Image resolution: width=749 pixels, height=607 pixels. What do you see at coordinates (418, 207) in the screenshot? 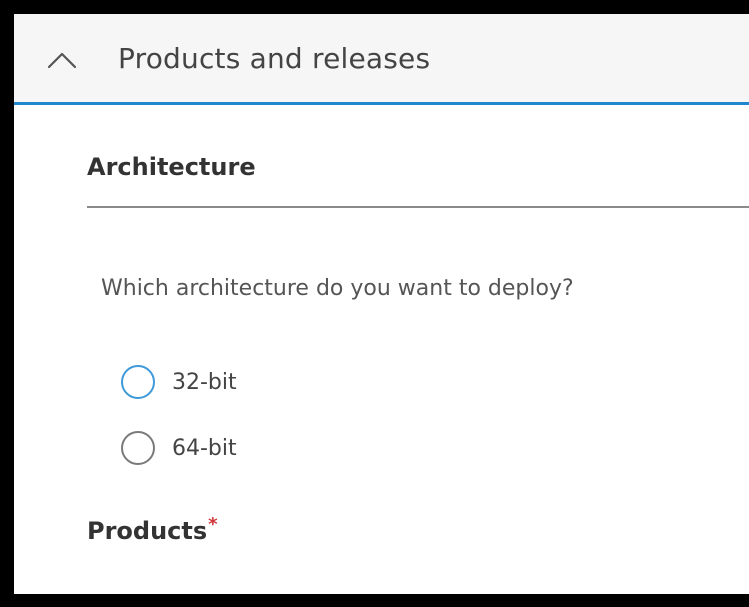
I see `architecture-divider` at bounding box center [418, 207].